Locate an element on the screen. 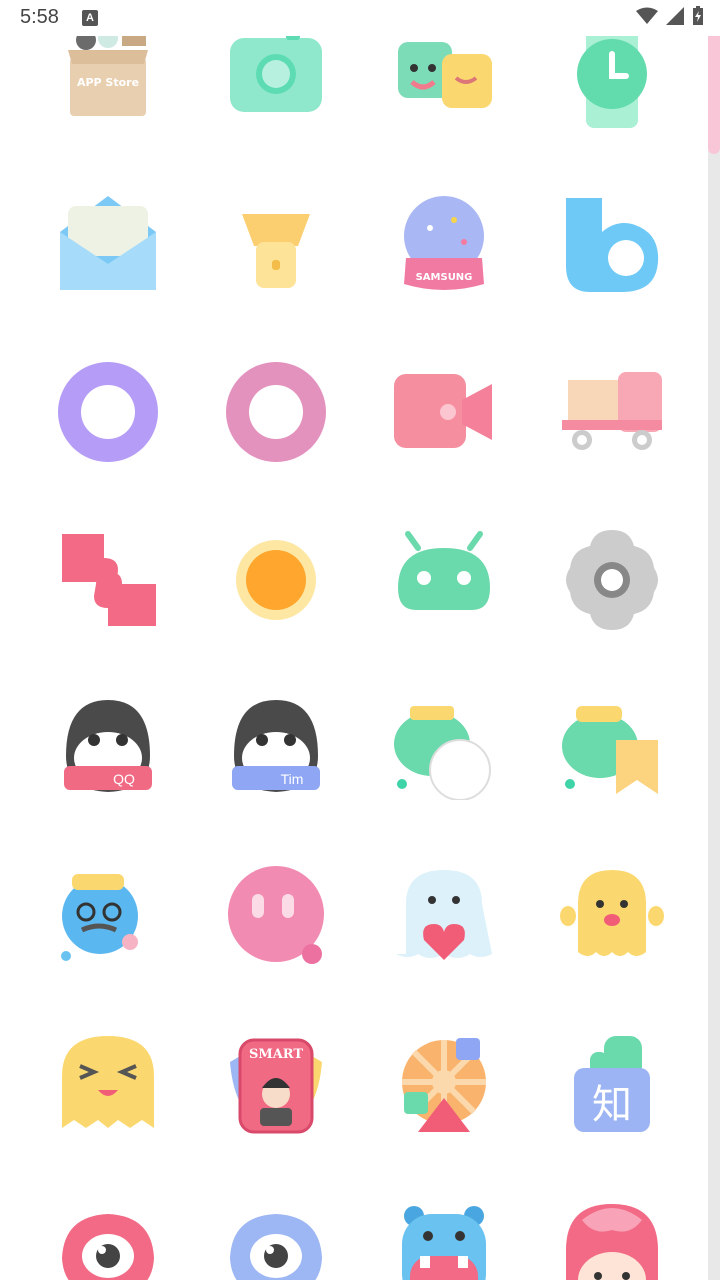 The image size is (720, 1280). pink-bubble-icon is located at coordinates (276, 916).